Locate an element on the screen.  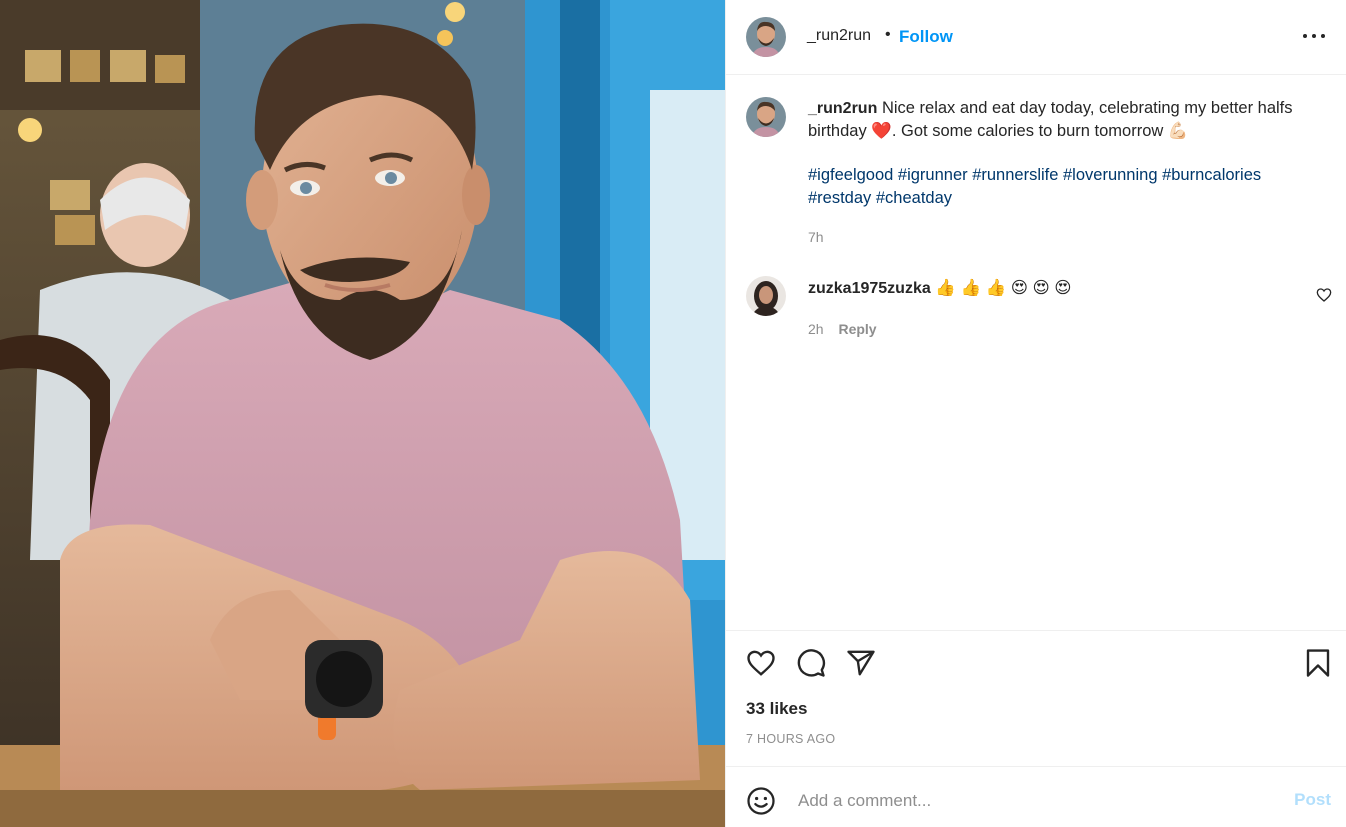
comment-time: 2h is located at coordinates (816, 329).